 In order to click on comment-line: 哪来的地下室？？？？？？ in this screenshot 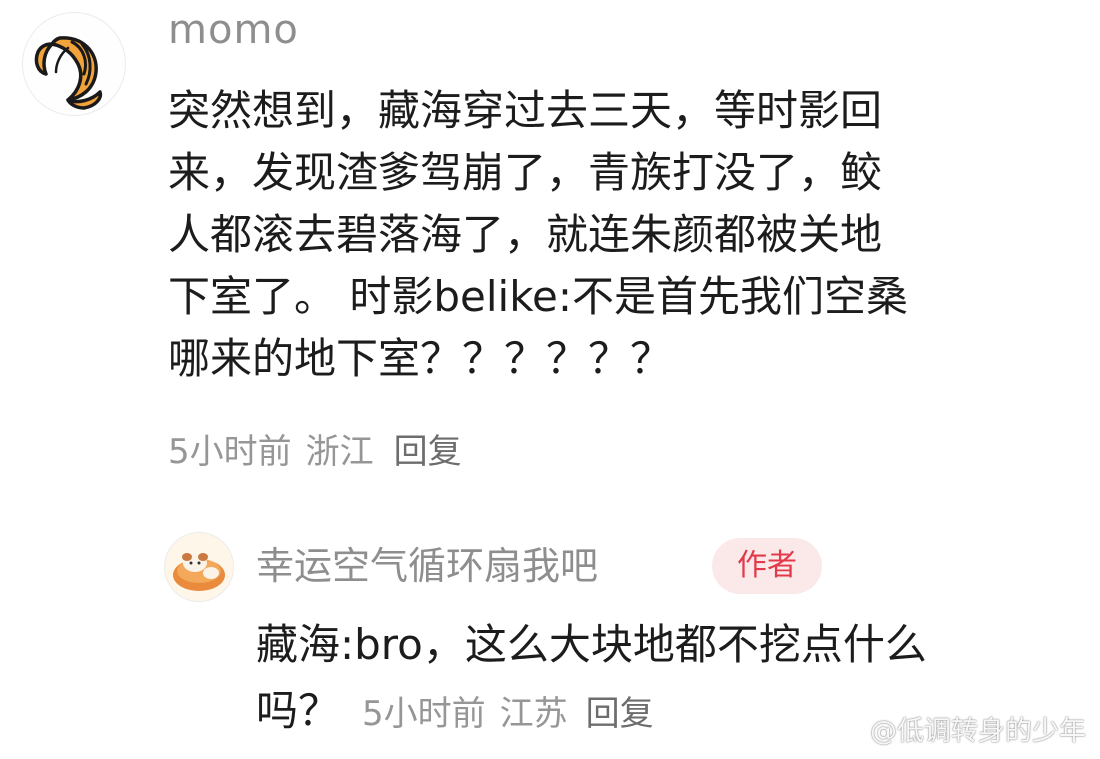, I will do `click(420, 358)`.